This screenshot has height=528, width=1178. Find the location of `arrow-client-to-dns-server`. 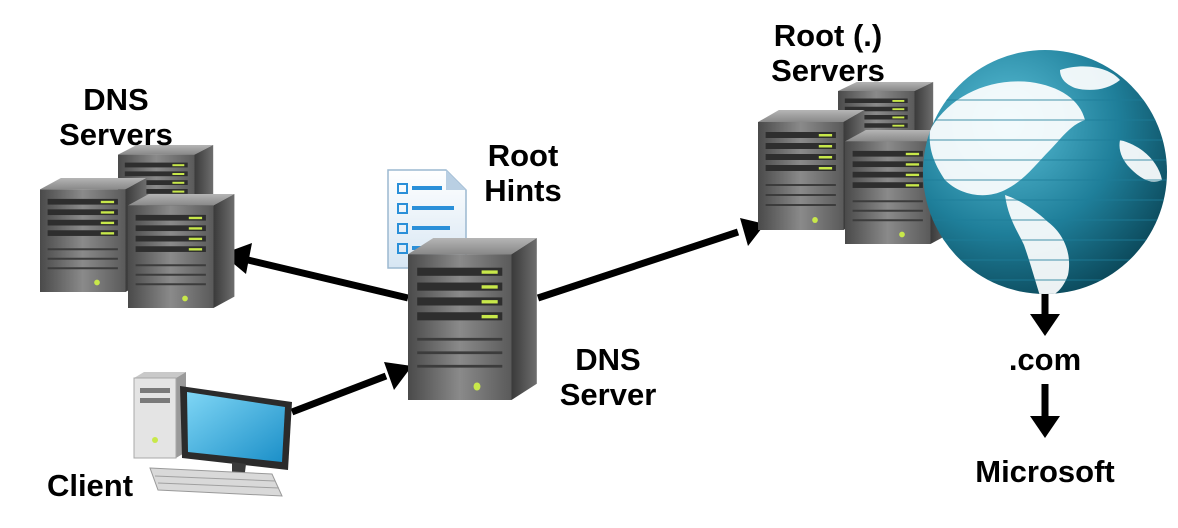

arrow-client-to-dns-server is located at coordinates (351, 389).